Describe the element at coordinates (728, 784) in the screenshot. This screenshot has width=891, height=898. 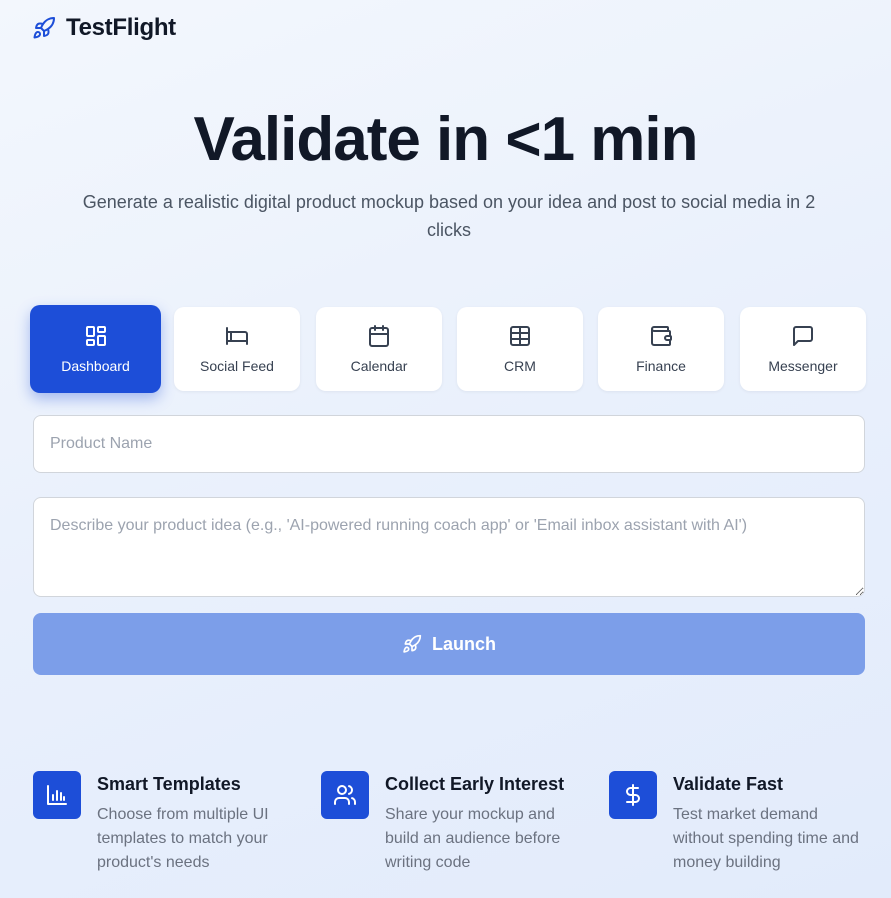
I see `feature-title: Validate Fast` at that location.